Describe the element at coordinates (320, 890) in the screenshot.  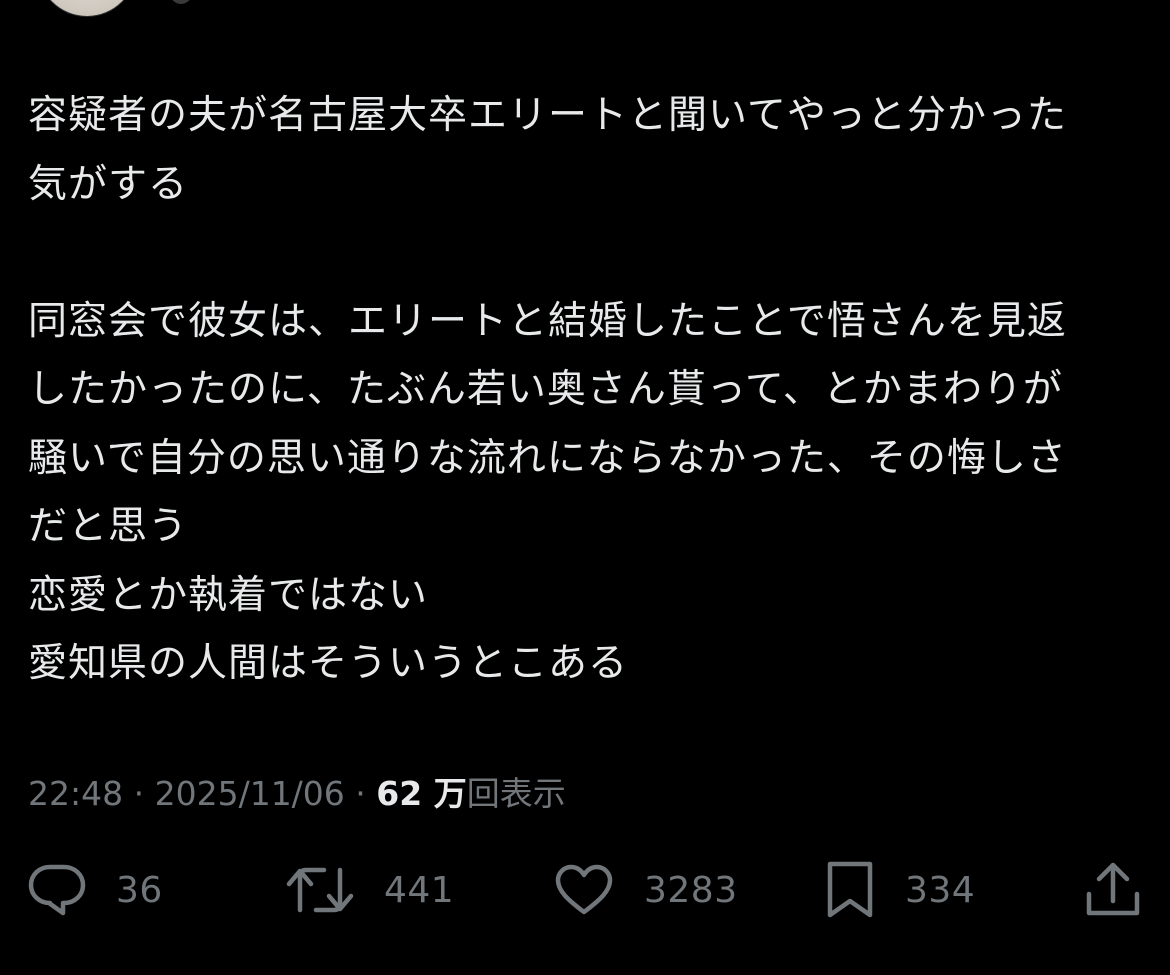
I see `repost-arrows-icon` at that location.